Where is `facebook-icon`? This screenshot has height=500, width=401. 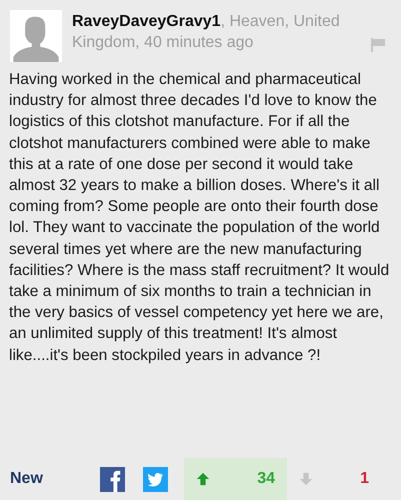 facebook-icon is located at coordinates (112, 479).